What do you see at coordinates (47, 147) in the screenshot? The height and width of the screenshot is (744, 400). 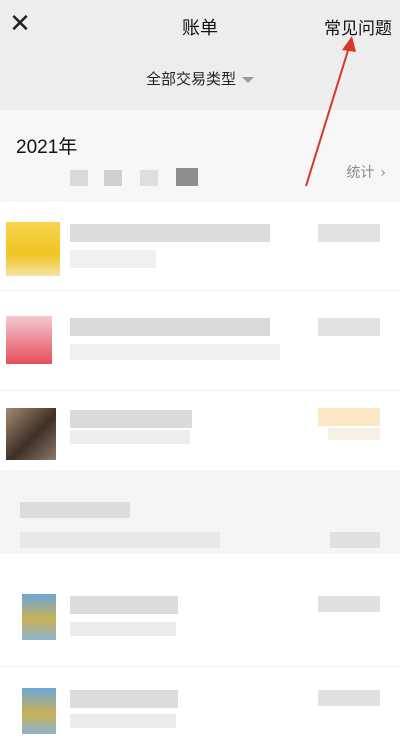 I see `month-title: 2021年` at bounding box center [47, 147].